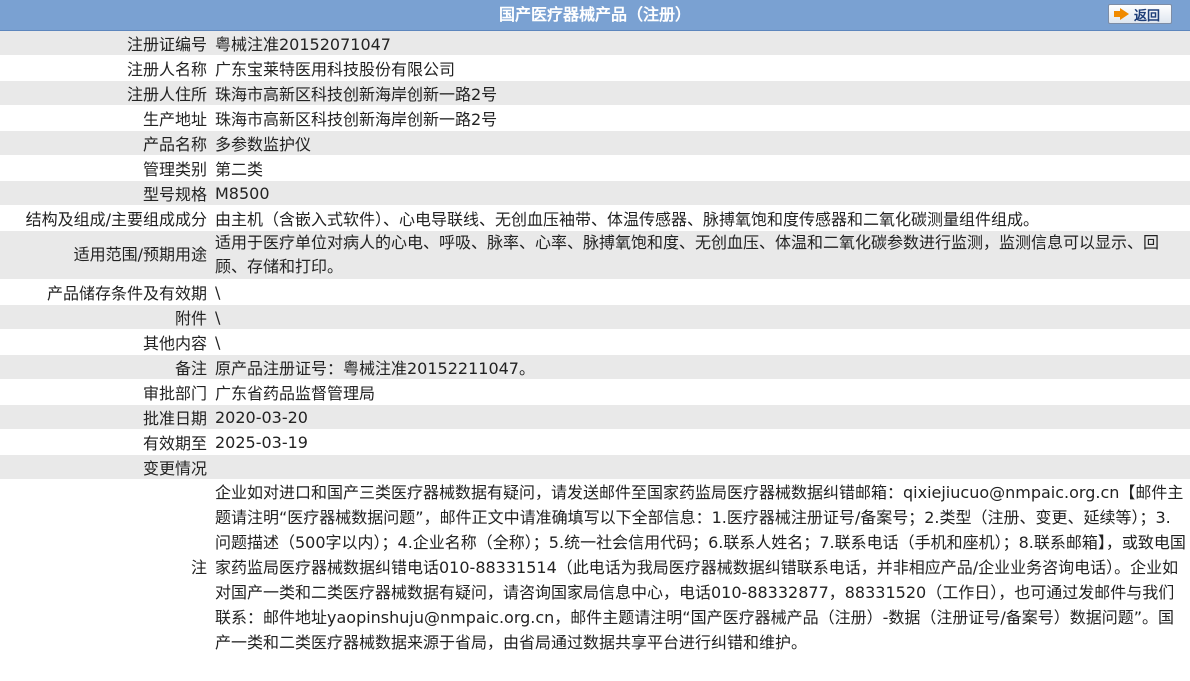 Image resolution: width=1190 pixels, height=681 pixels. Describe the element at coordinates (303, 44) in the screenshot. I see `field-value: 粤械注准20152071047` at that location.